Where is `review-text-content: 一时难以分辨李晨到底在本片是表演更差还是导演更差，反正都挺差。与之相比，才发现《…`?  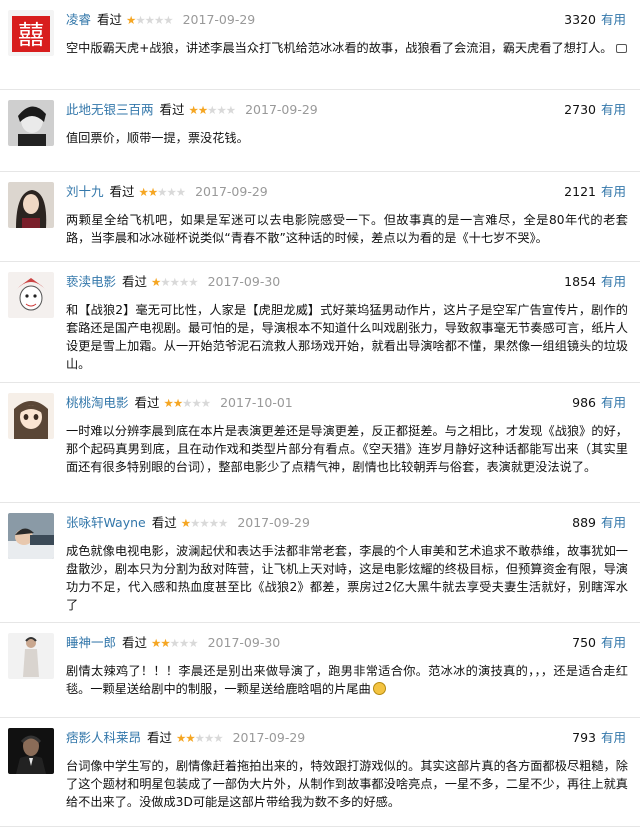 review-text-content: 一时难以分辨李晨到底在本片是表演更差还是导演更差，反正都挺差。与之相比，才发现《… is located at coordinates (347, 449).